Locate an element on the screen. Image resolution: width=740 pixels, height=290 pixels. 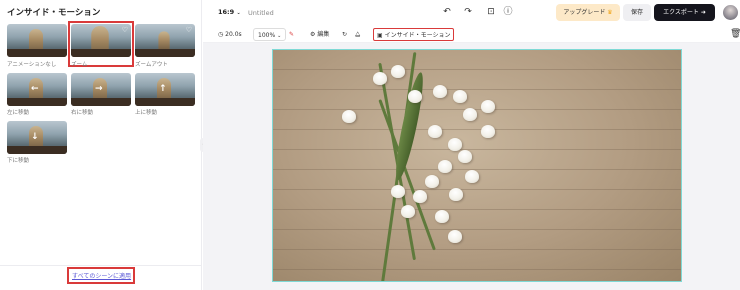
edit-label: 編集 is located at coordinates (323, 34).